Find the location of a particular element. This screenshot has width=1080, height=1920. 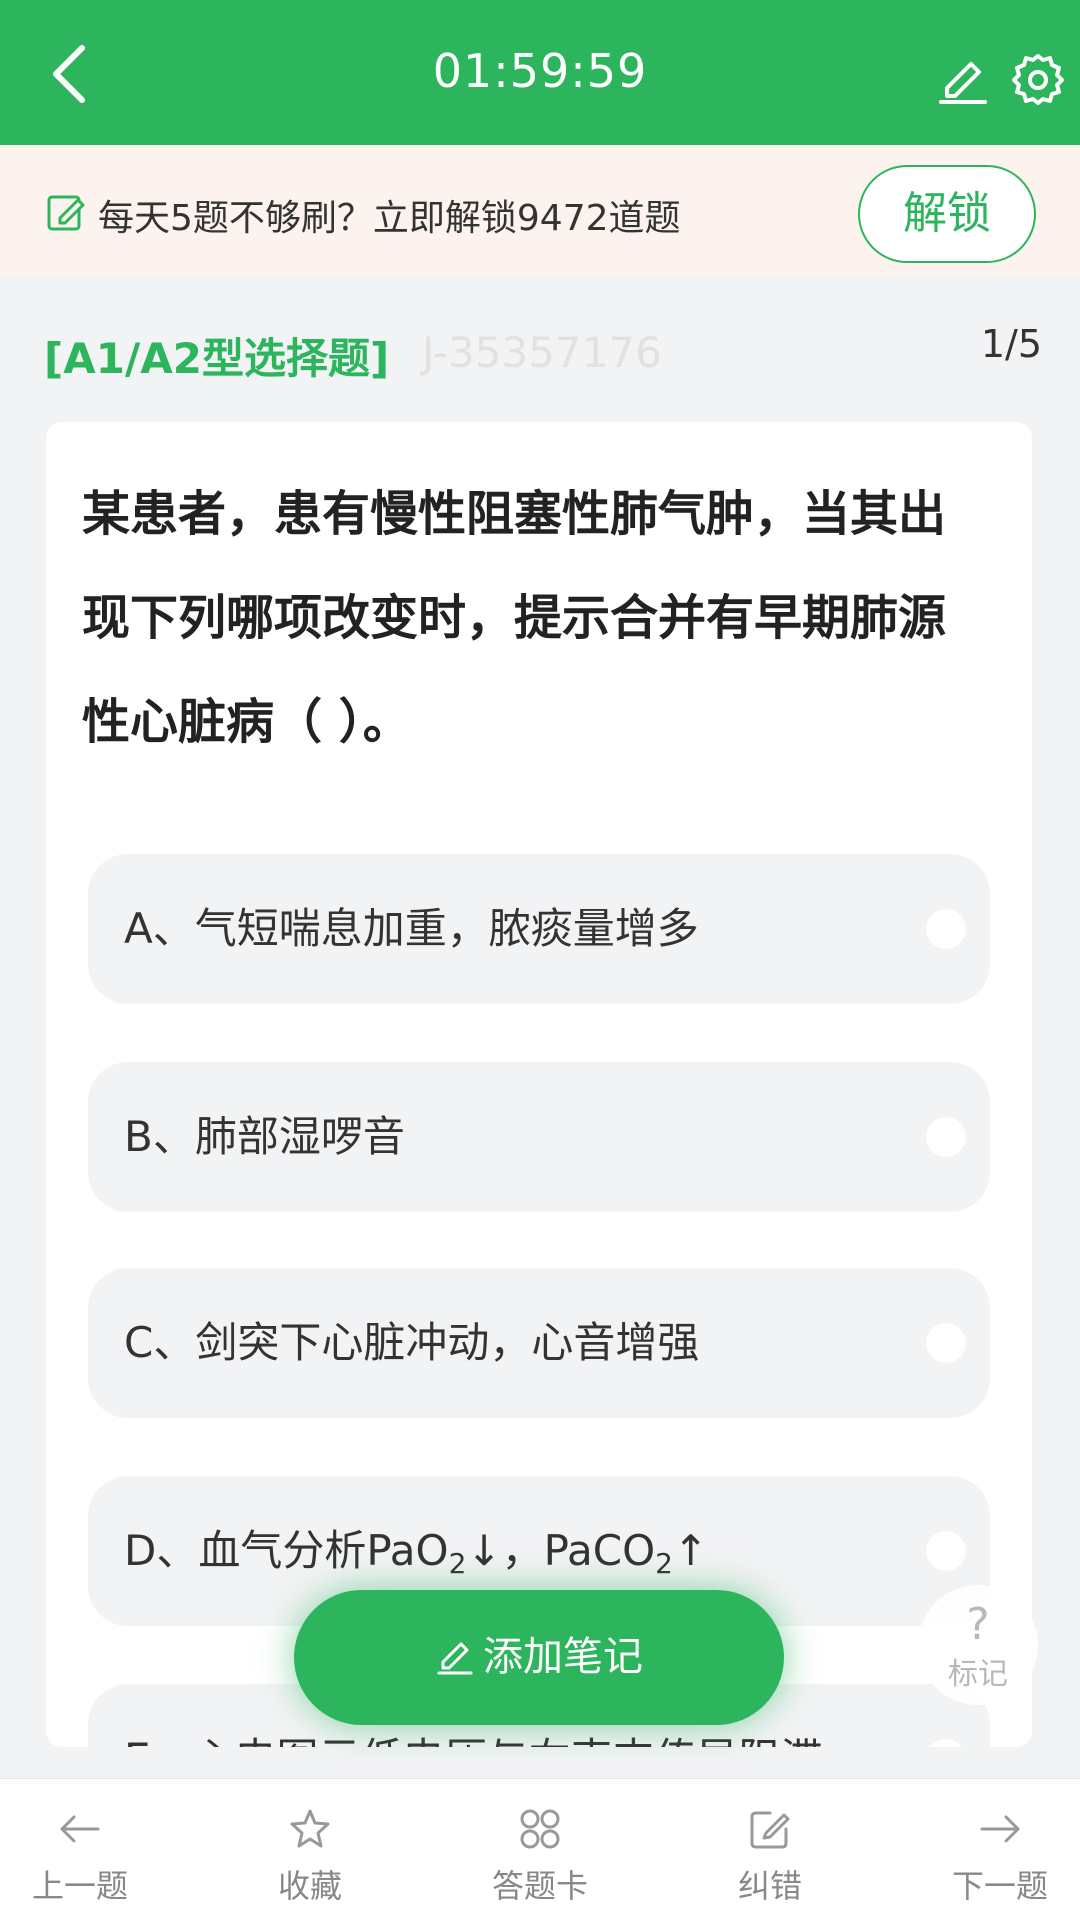

draft-button is located at coordinates (963, 78).